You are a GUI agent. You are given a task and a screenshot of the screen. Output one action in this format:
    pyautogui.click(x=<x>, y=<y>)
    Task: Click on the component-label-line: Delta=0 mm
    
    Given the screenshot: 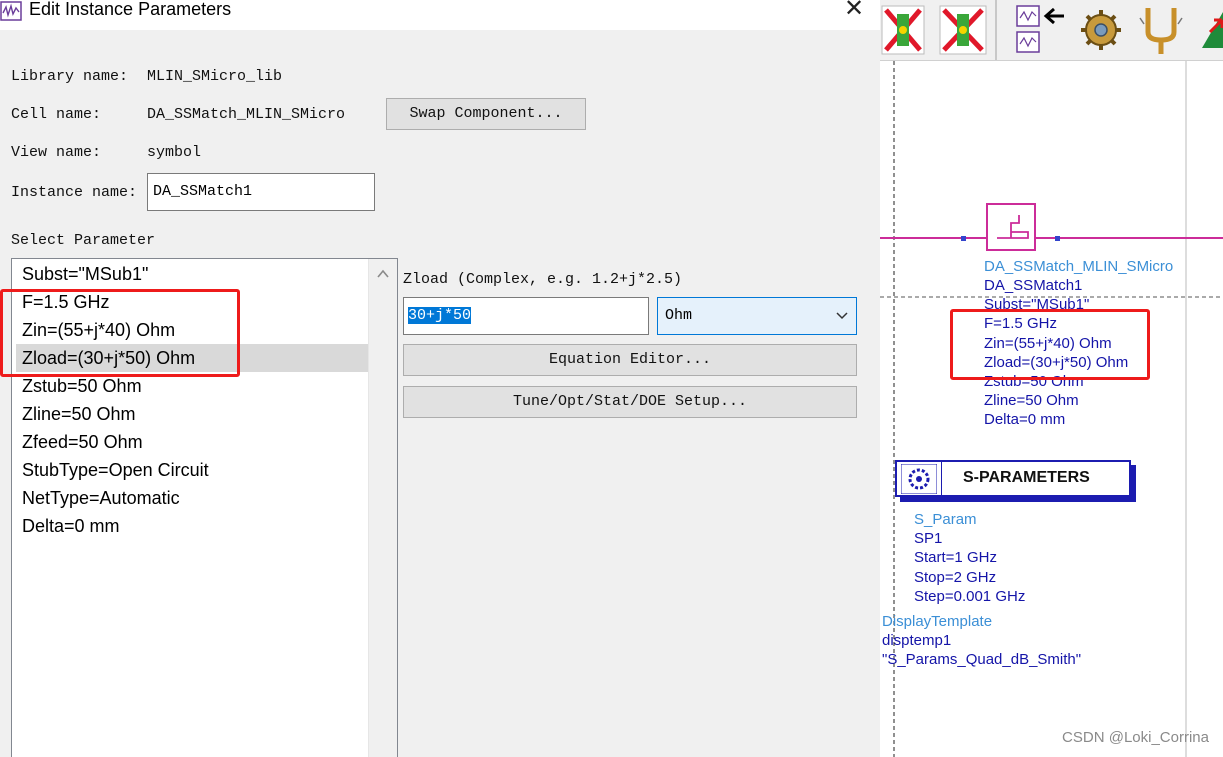 What is the action you would take?
    pyautogui.click(x=1025, y=419)
    